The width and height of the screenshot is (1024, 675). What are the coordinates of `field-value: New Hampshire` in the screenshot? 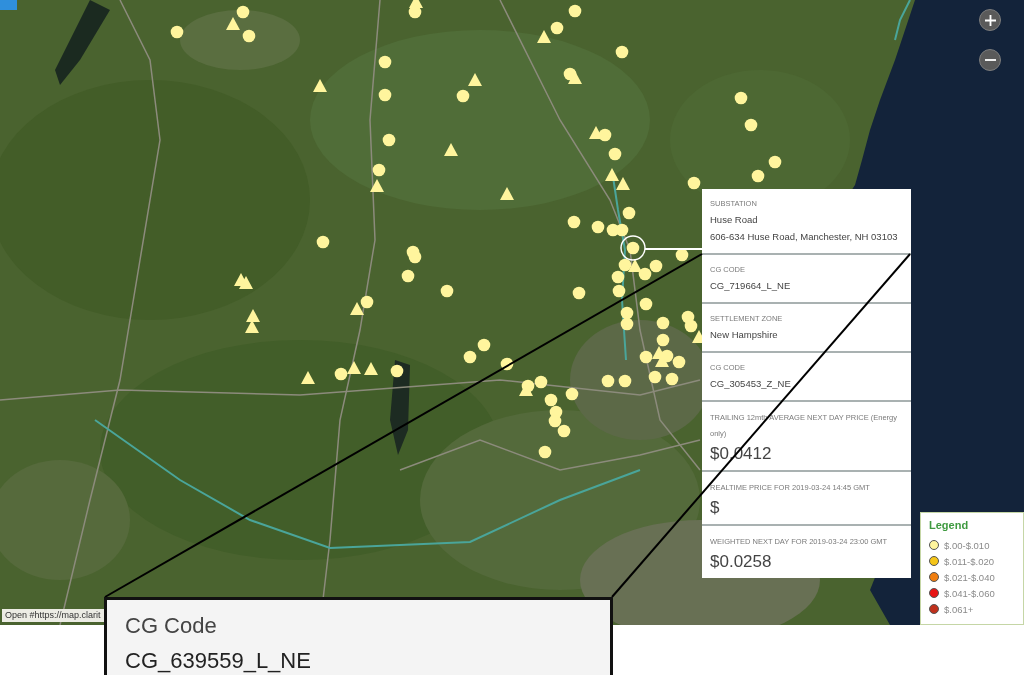 It's located at (744, 335).